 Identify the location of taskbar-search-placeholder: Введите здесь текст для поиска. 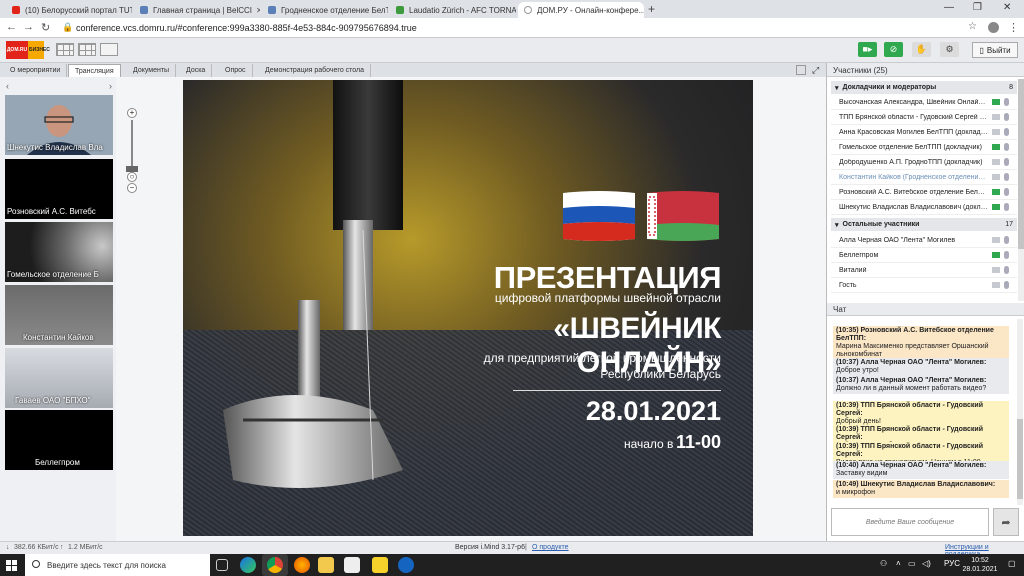
(106, 565).